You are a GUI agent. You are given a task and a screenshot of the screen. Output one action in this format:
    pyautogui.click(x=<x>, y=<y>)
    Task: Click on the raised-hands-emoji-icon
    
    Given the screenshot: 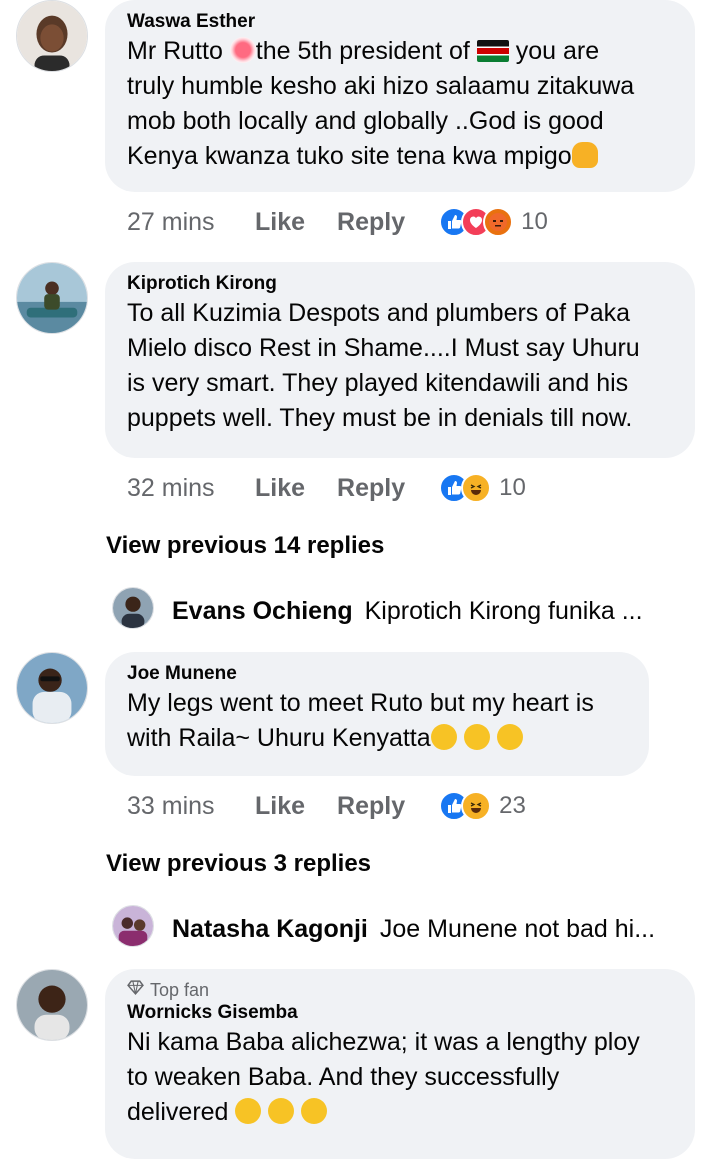 What is the action you would take?
    pyautogui.click(x=584, y=155)
    